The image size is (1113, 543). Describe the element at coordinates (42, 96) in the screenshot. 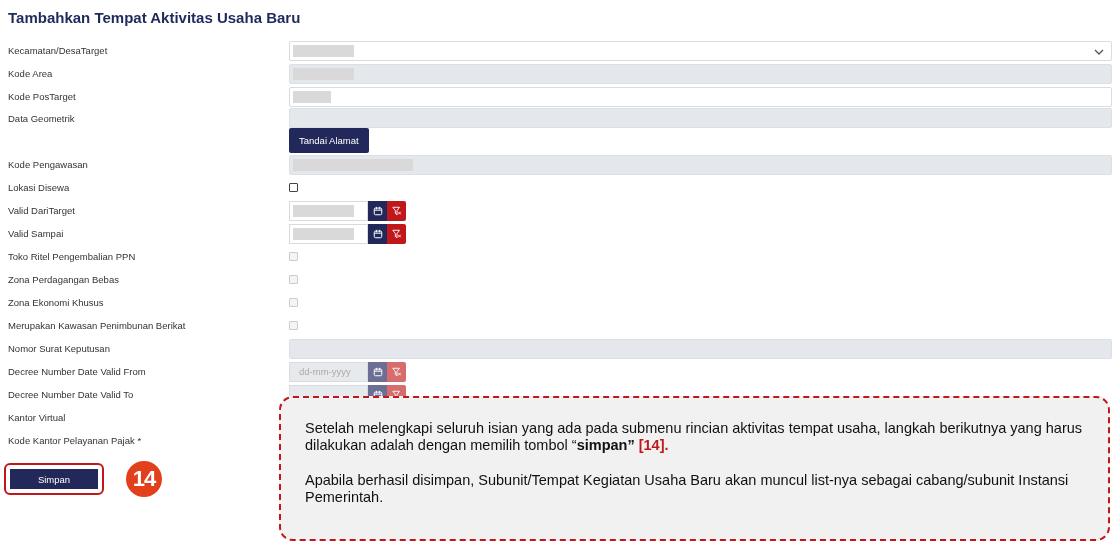

I see `field-label: Kode PosTarget` at that location.